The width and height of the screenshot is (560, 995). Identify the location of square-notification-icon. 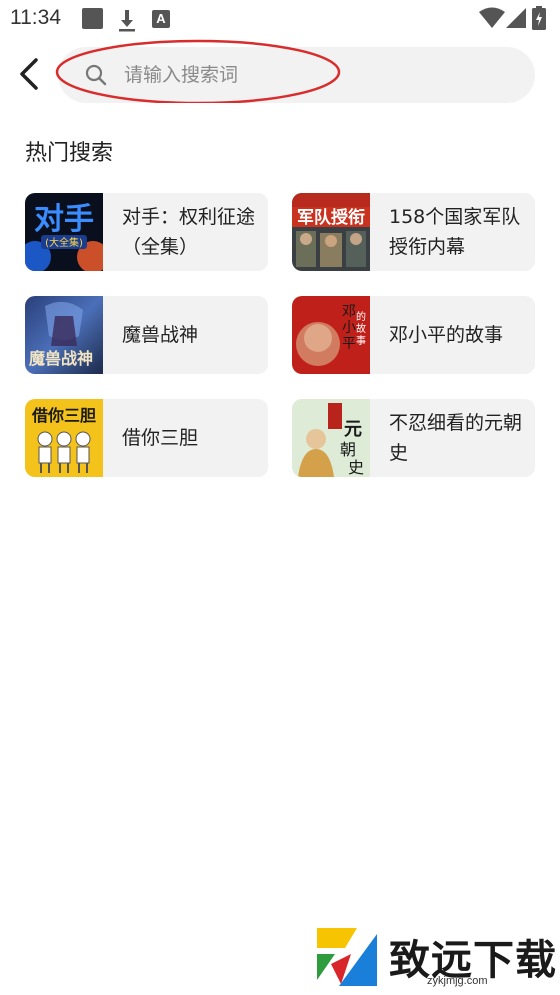
(92, 18).